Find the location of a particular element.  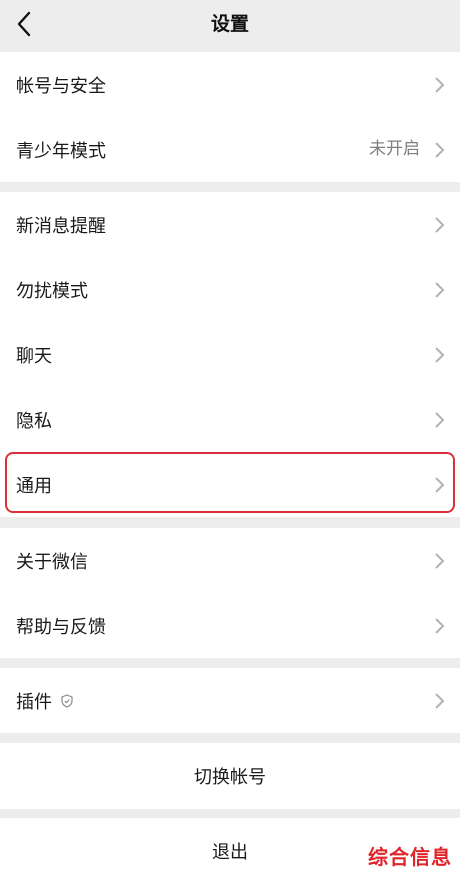

settings-item-label: 青少年模式 is located at coordinates (61, 151).